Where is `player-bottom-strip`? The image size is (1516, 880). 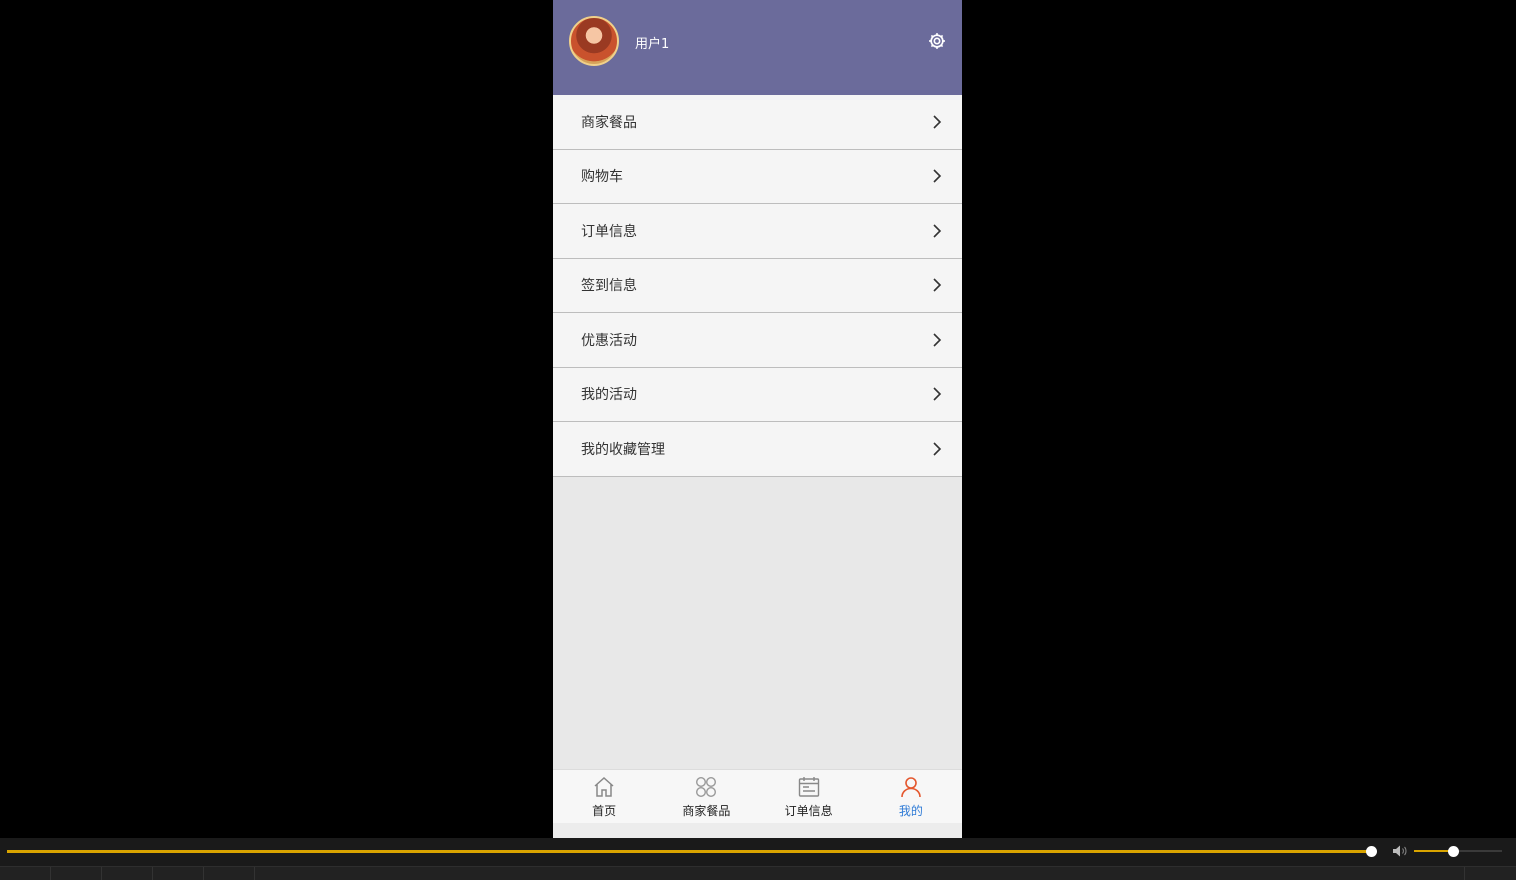
player-bottom-strip is located at coordinates (758, 873).